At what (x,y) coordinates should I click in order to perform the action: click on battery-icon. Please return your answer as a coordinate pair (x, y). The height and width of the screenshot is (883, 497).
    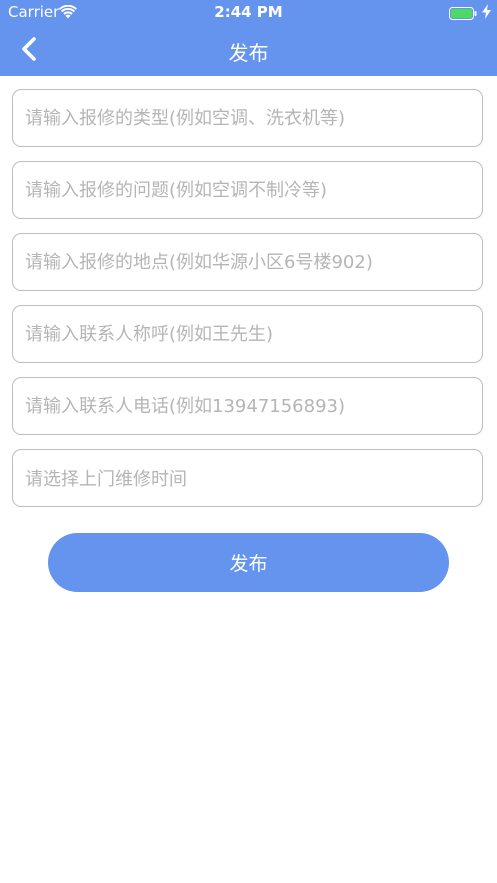
    Looking at the image, I should click on (463, 12).